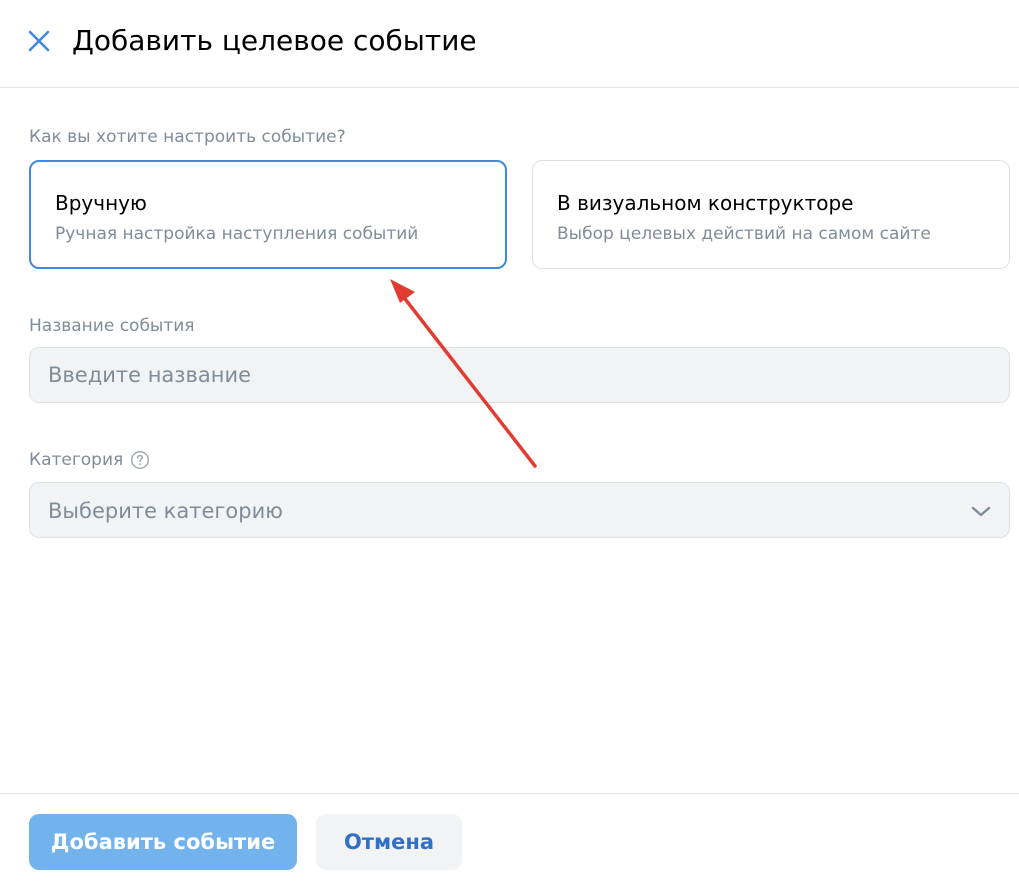 Image resolution: width=1019 pixels, height=882 pixels. What do you see at coordinates (163, 842) in the screenshot?
I see `add-event-button: Добавить событие` at bounding box center [163, 842].